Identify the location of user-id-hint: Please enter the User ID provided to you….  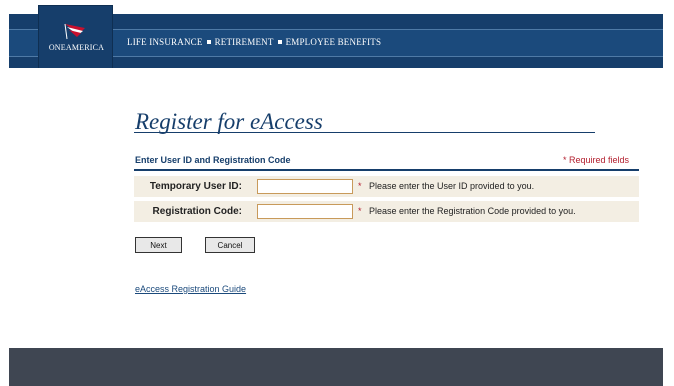
(452, 186).